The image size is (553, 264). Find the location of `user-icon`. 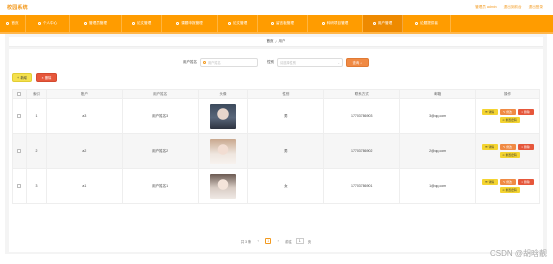

user-icon is located at coordinates (39, 23).